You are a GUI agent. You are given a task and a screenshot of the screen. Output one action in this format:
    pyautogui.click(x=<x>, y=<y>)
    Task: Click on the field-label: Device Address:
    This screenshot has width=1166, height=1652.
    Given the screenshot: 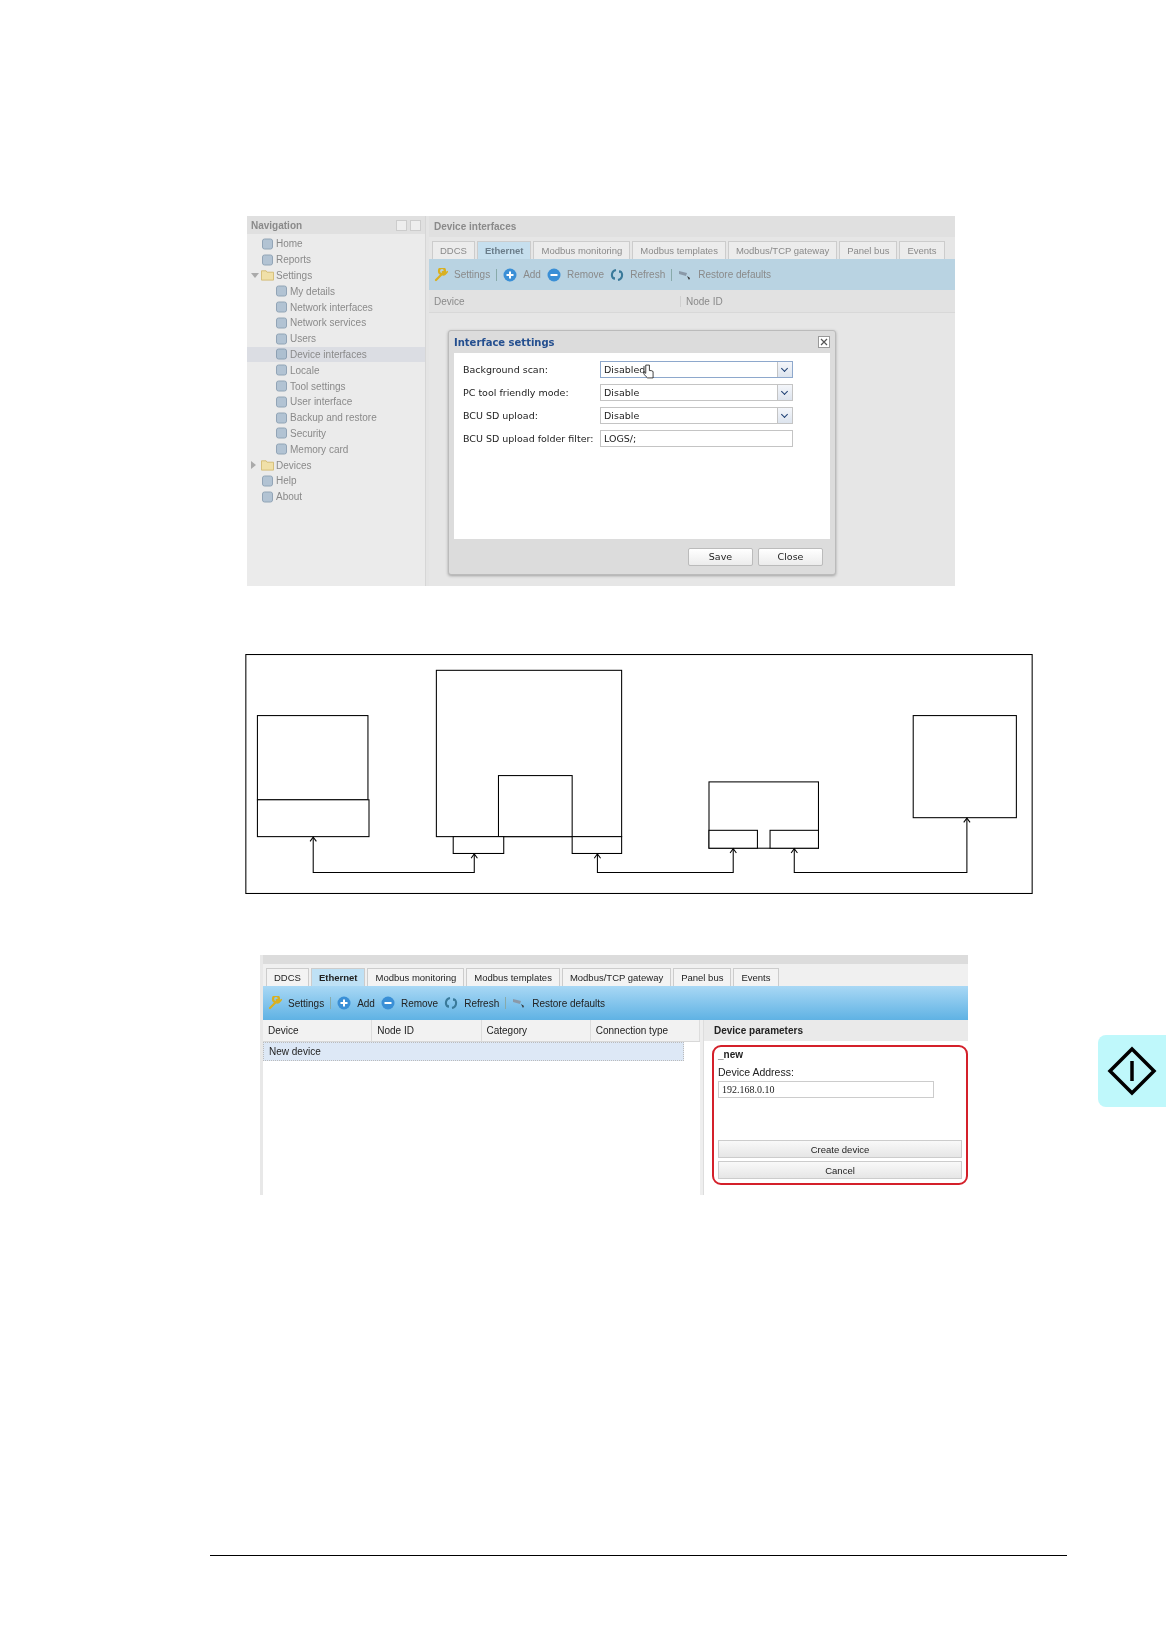 What is the action you would take?
    pyautogui.click(x=756, y=1072)
    